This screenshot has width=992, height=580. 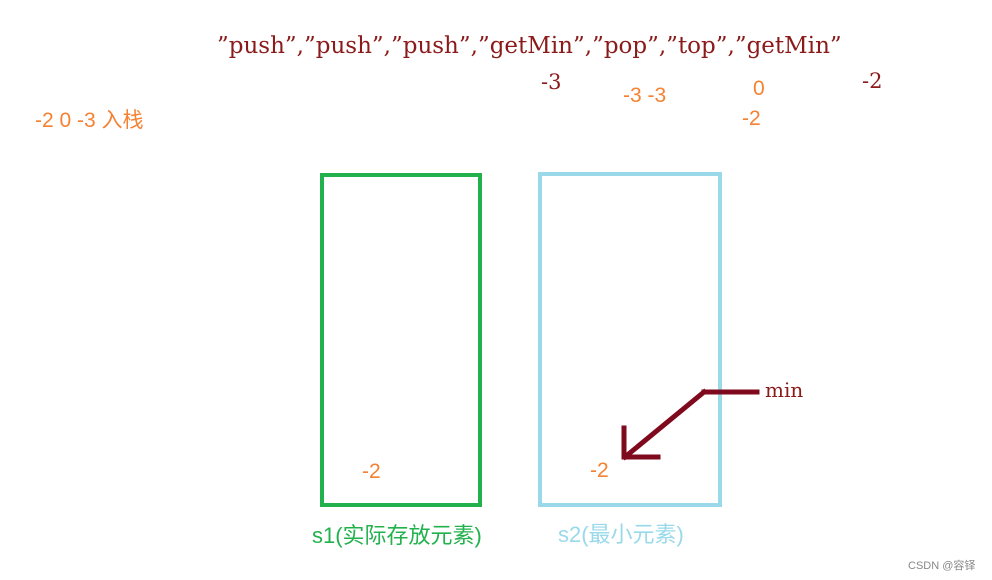 I want to click on min-pointer-label: min, so click(x=784, y=390).